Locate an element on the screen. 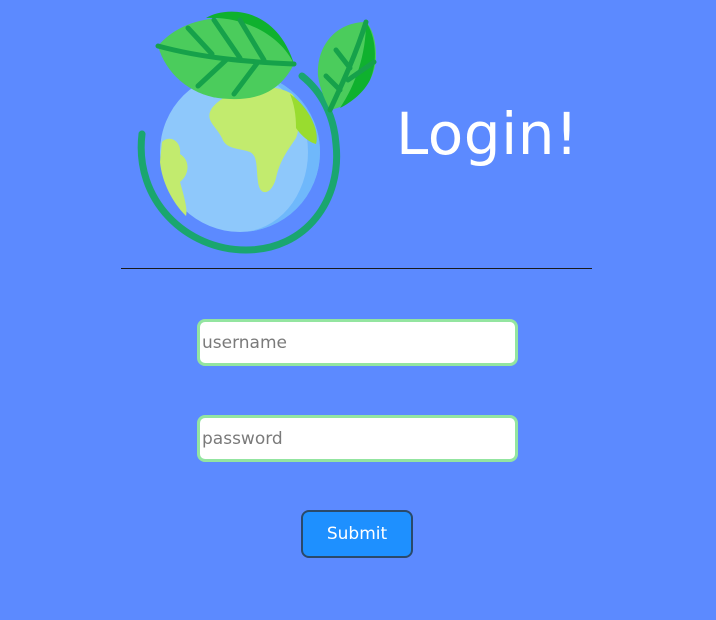 The image size is (716, 620). earth-with-leaves-icon is located at coordinates (257, 132).